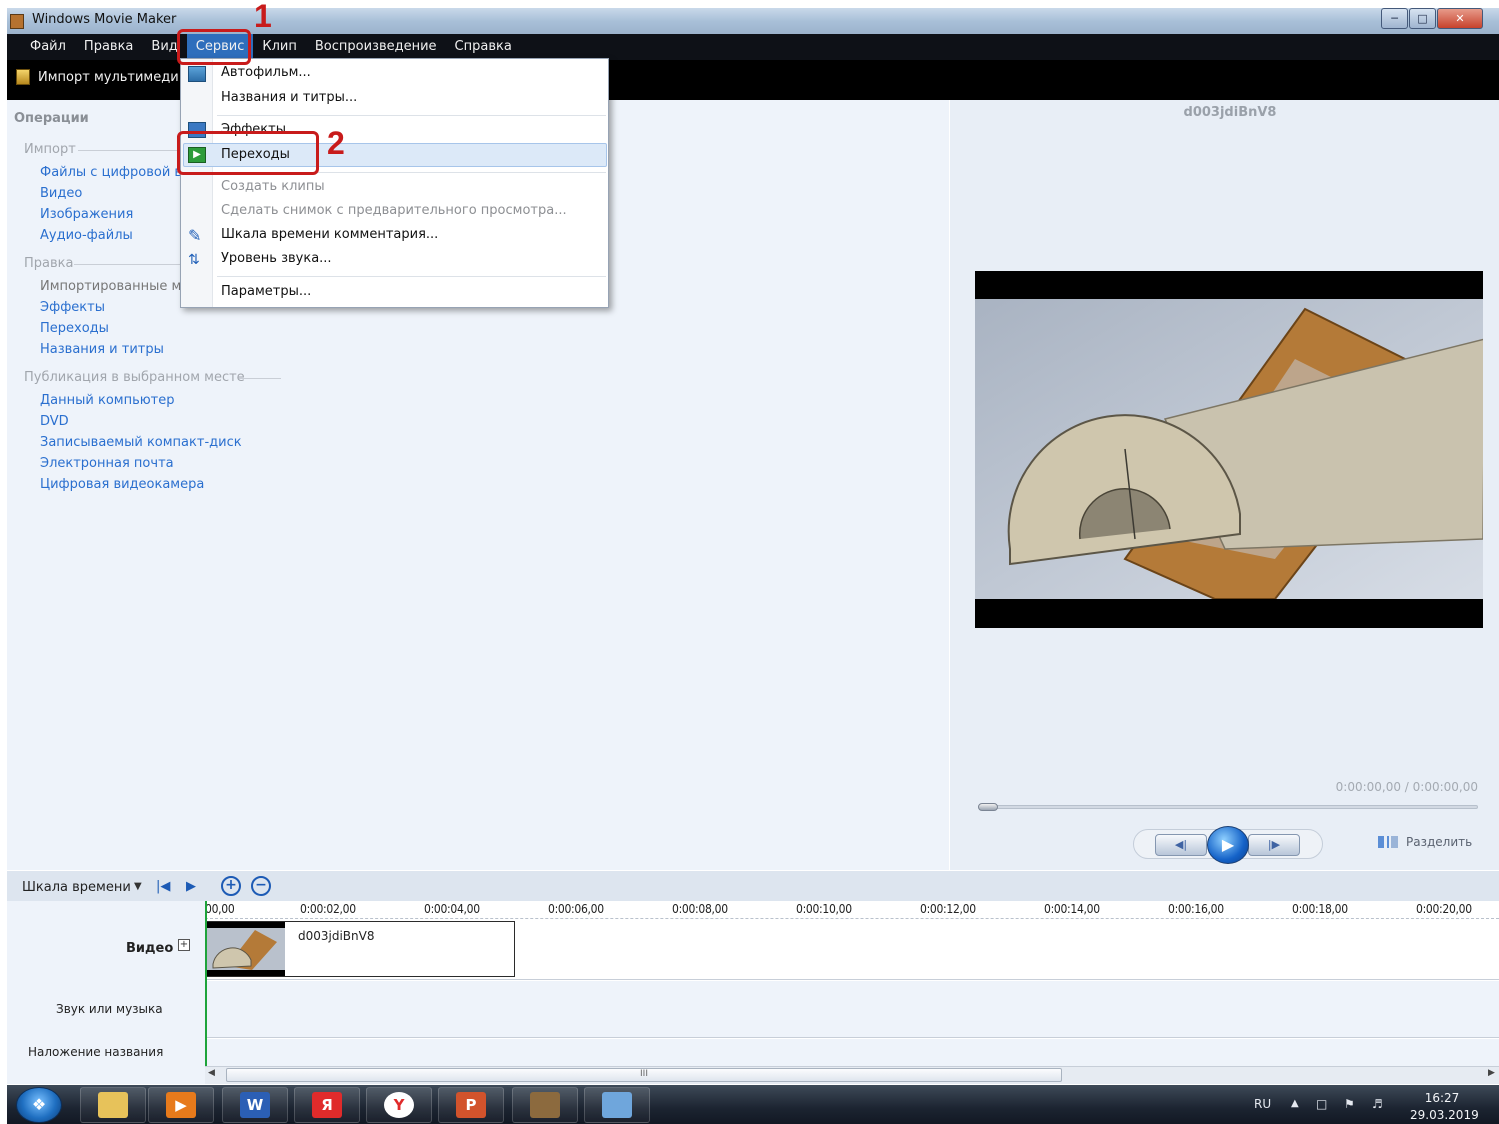 The image size is (1499, 1124). Describe the element at coordinates (197, 183) in the screenshot. I see `menu-icon-gutter` at that location.